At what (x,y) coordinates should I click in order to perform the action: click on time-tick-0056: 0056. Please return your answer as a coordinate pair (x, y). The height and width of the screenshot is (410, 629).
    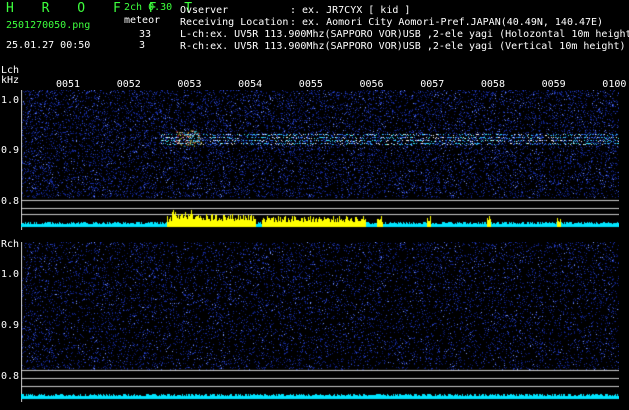
    Looking at the image, I should click on (371, 84).